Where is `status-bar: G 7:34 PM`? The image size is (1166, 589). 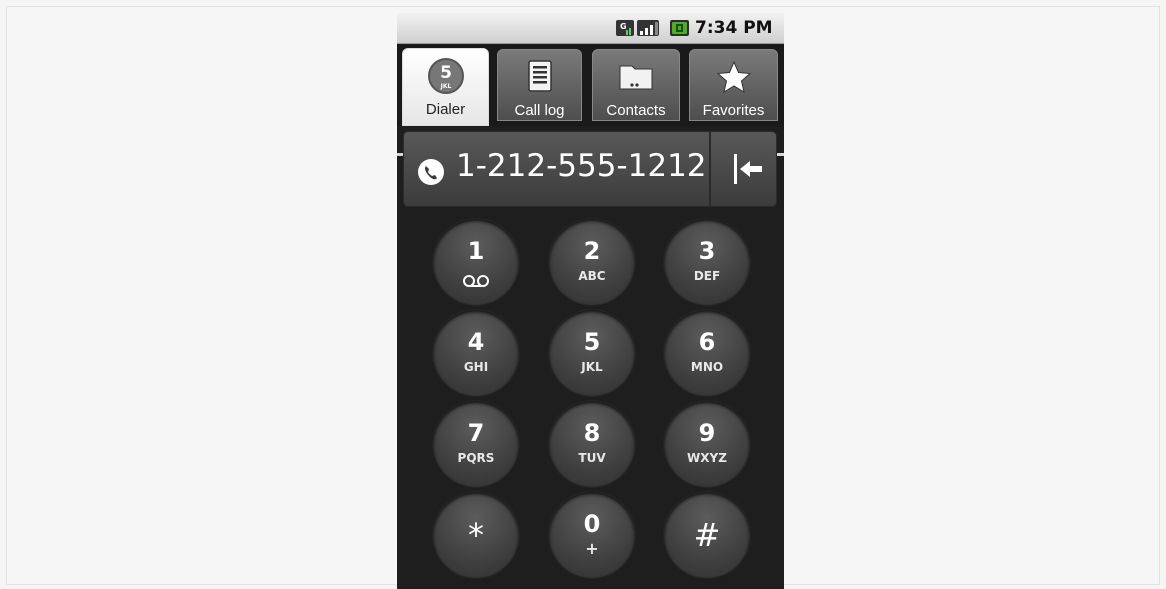
status-bar: G 7:34 PM is located at coordinates (590, 28).